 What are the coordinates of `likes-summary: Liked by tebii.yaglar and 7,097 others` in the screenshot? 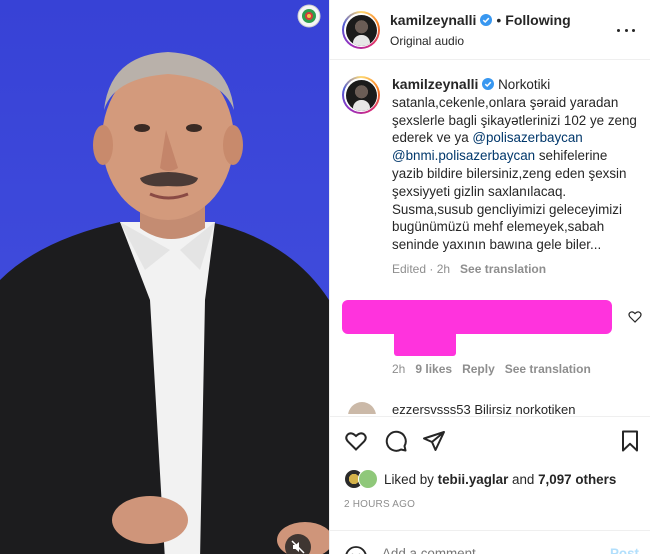 It's located at (480, 479).